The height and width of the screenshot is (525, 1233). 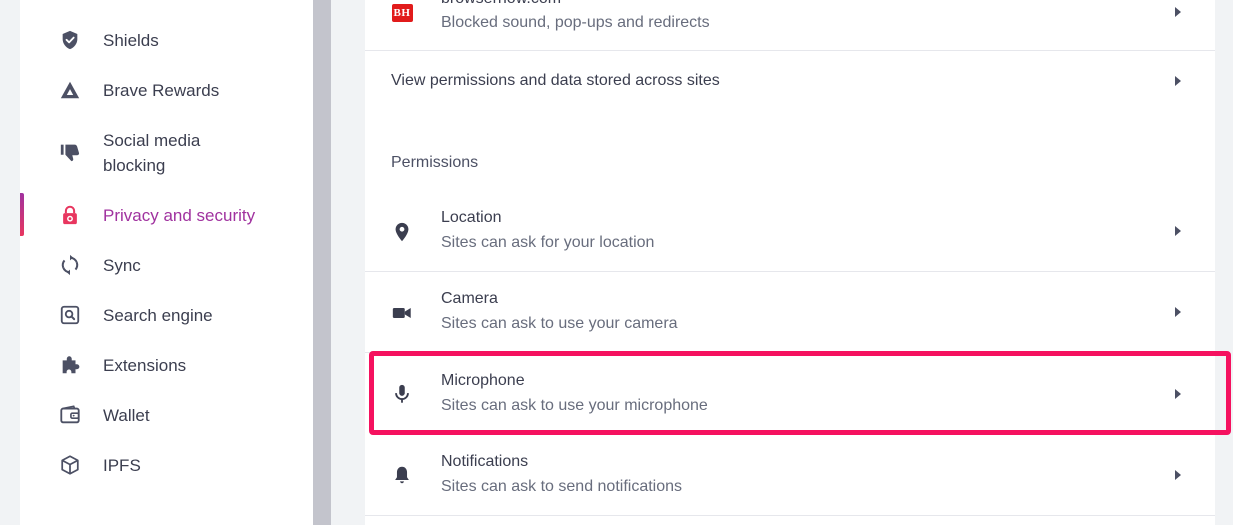 I want to click on sidebar-item-extensions: Extensions, so click(x=166, y=365).